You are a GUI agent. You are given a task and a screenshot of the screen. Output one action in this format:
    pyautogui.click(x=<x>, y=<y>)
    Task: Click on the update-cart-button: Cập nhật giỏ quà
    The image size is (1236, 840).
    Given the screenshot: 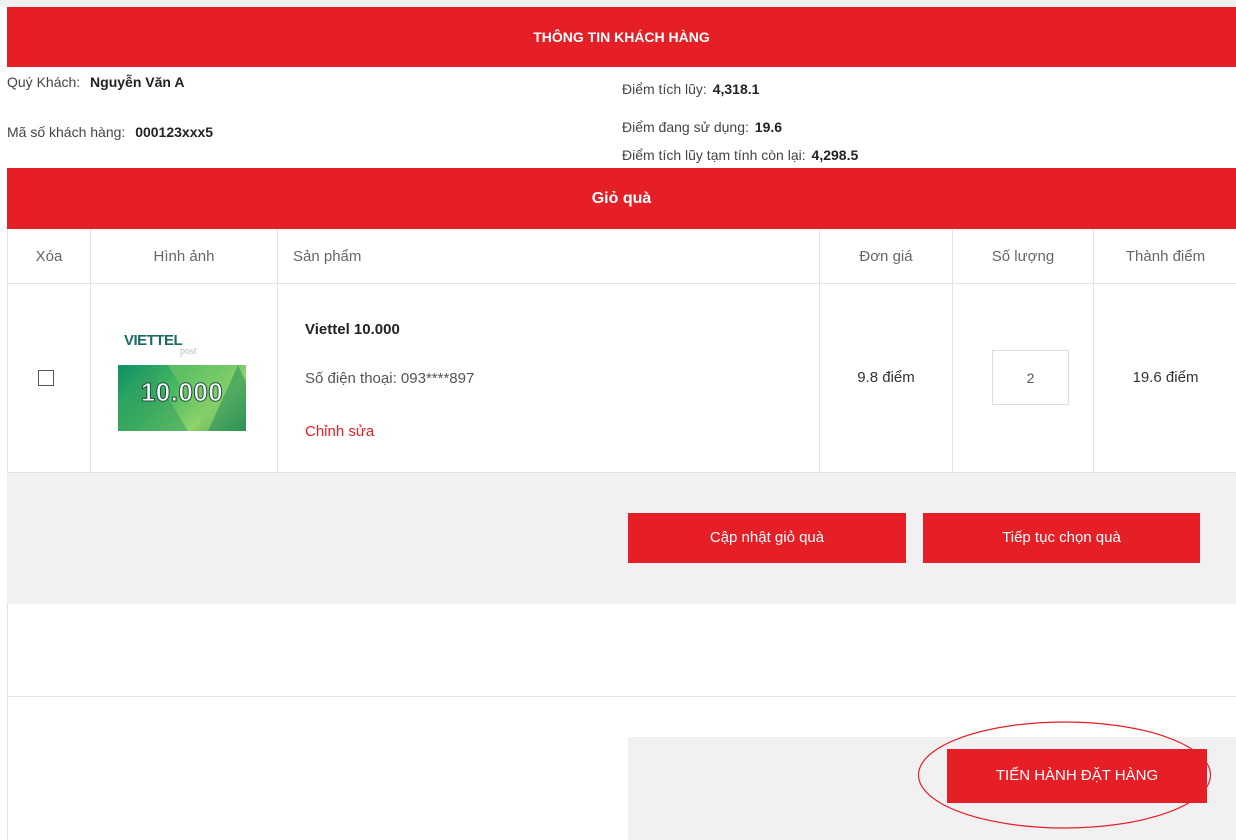 What is the action you would take?
    pyautogui.click(x=767, y=538)
    